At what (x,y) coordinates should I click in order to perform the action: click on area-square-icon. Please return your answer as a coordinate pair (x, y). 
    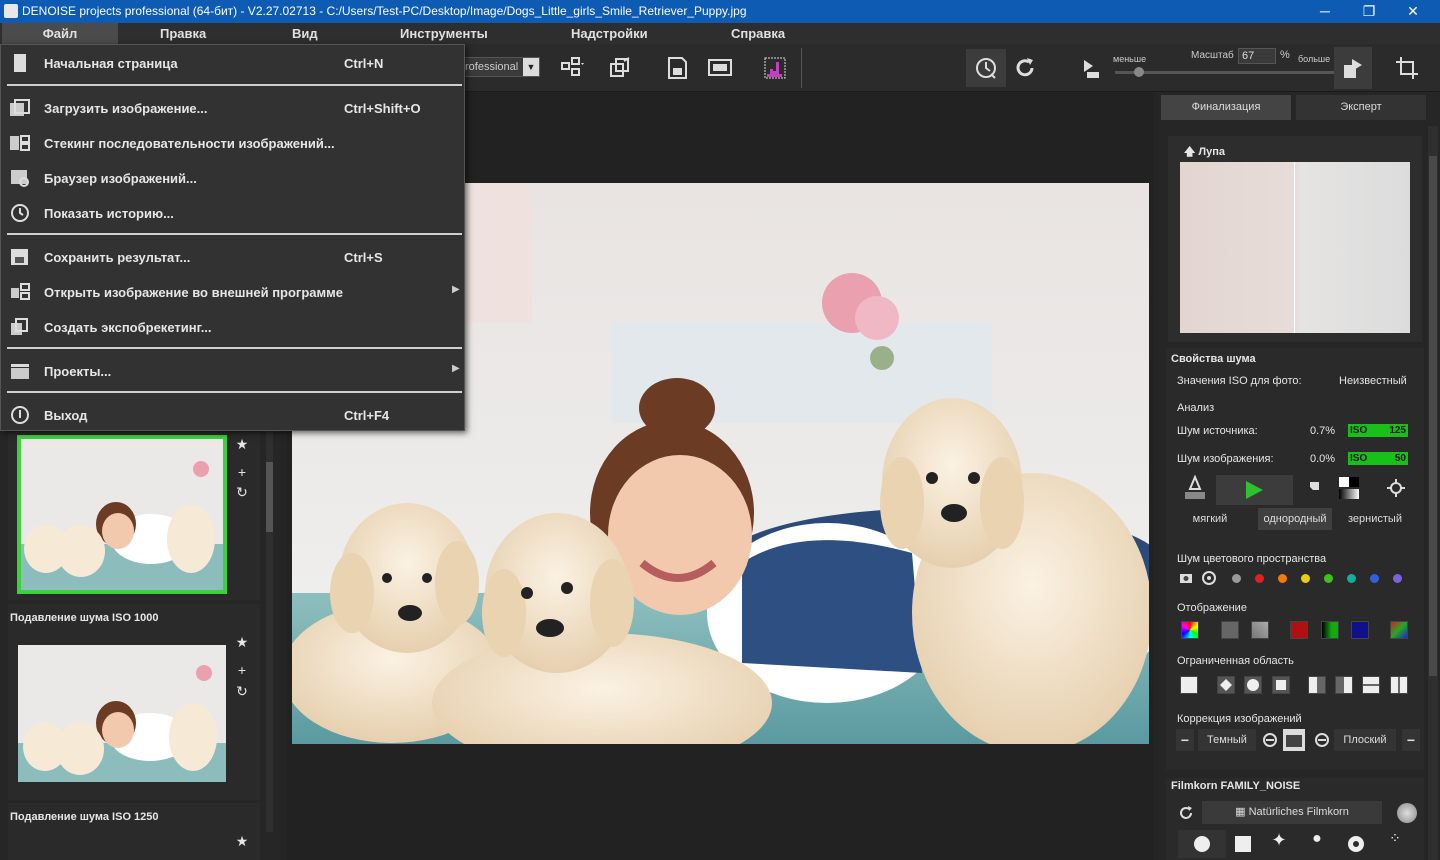
    Looking at the image, I should click on (1281, 685).